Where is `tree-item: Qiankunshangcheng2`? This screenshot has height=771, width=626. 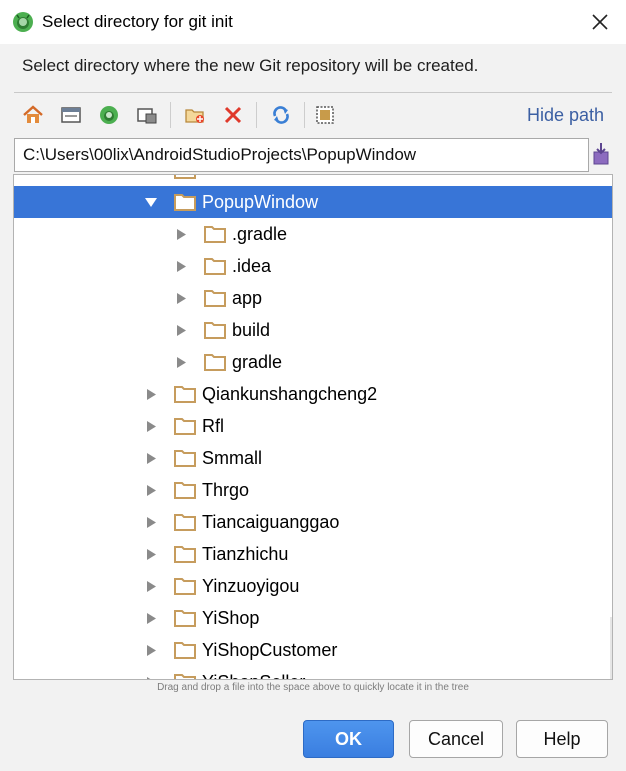
tree-item: Qiankunshangcheng2 is located at coordinates (313, 394).